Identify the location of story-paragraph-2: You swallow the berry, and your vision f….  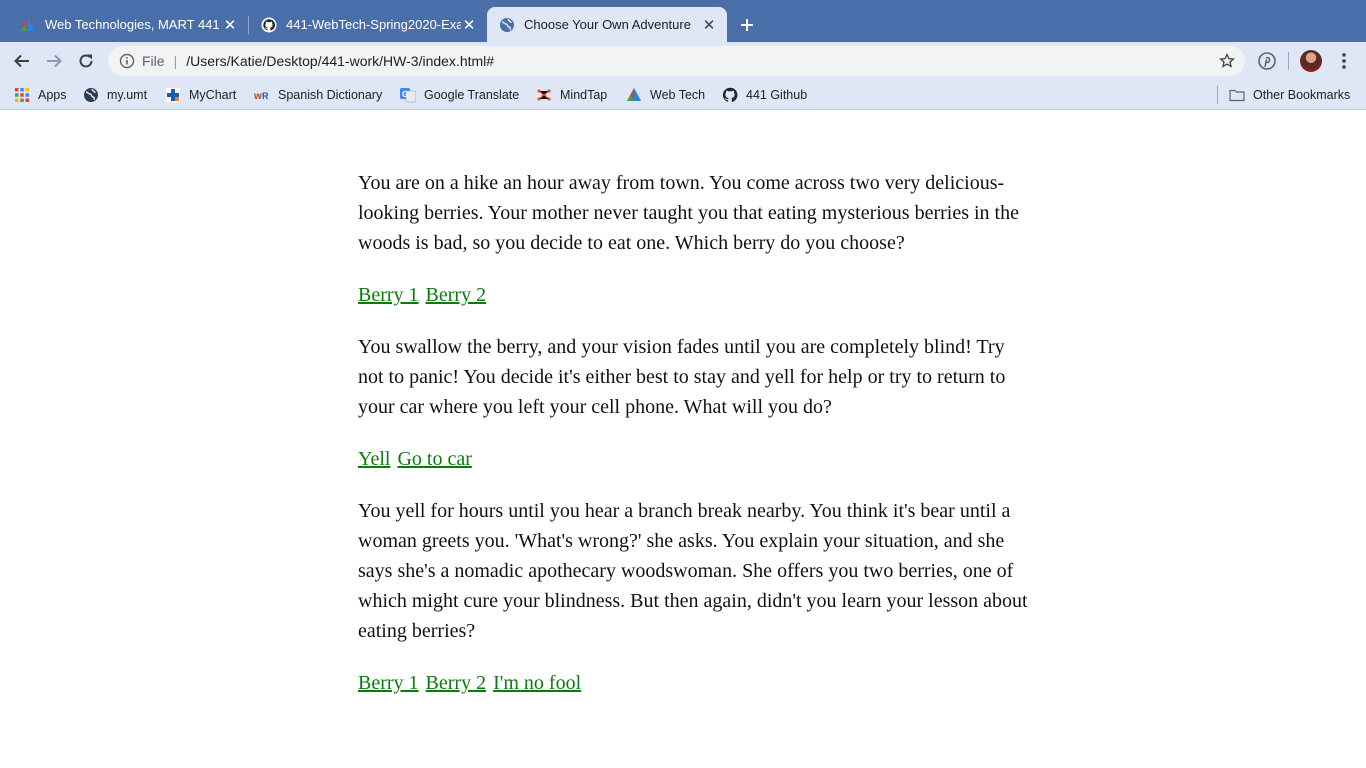
(693, 377).